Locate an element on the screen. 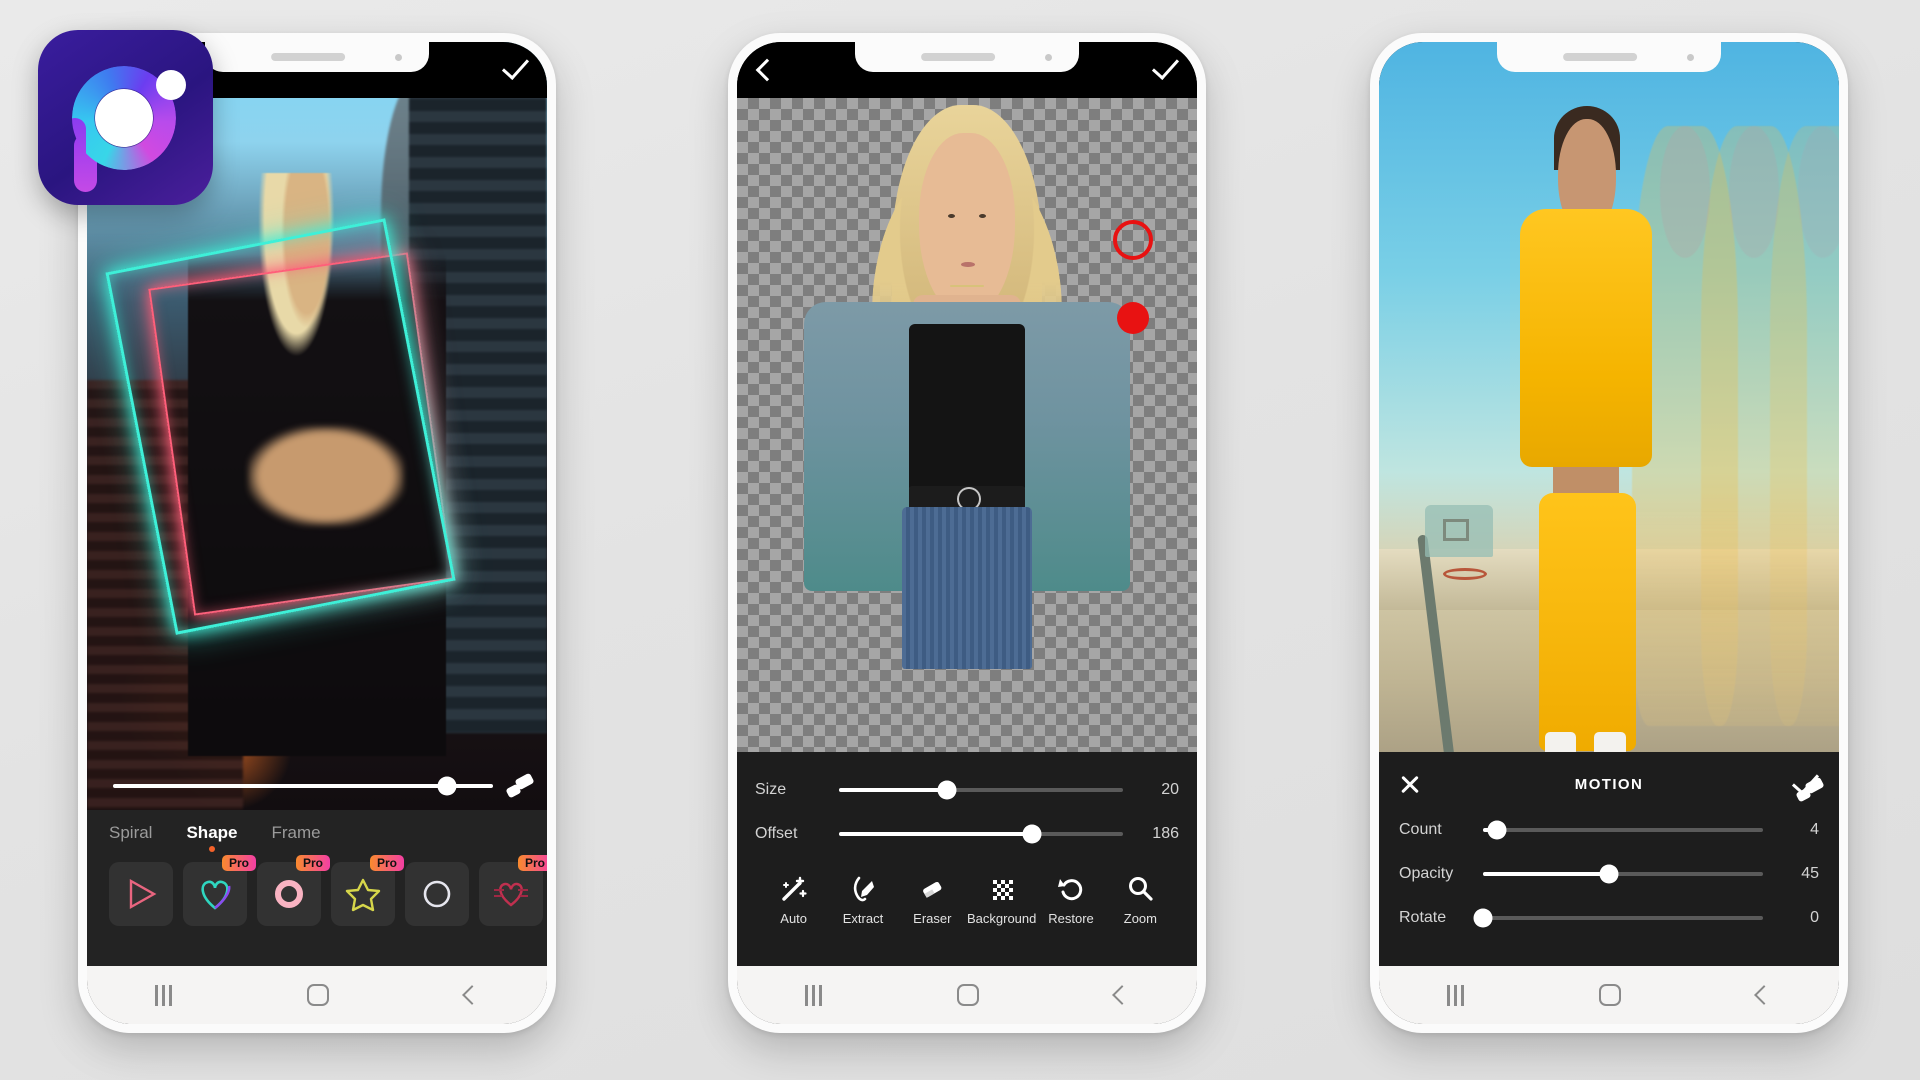 The height and width of the screenshot is (1080, 1920). offset-slider is located at coordinates (981, 834).